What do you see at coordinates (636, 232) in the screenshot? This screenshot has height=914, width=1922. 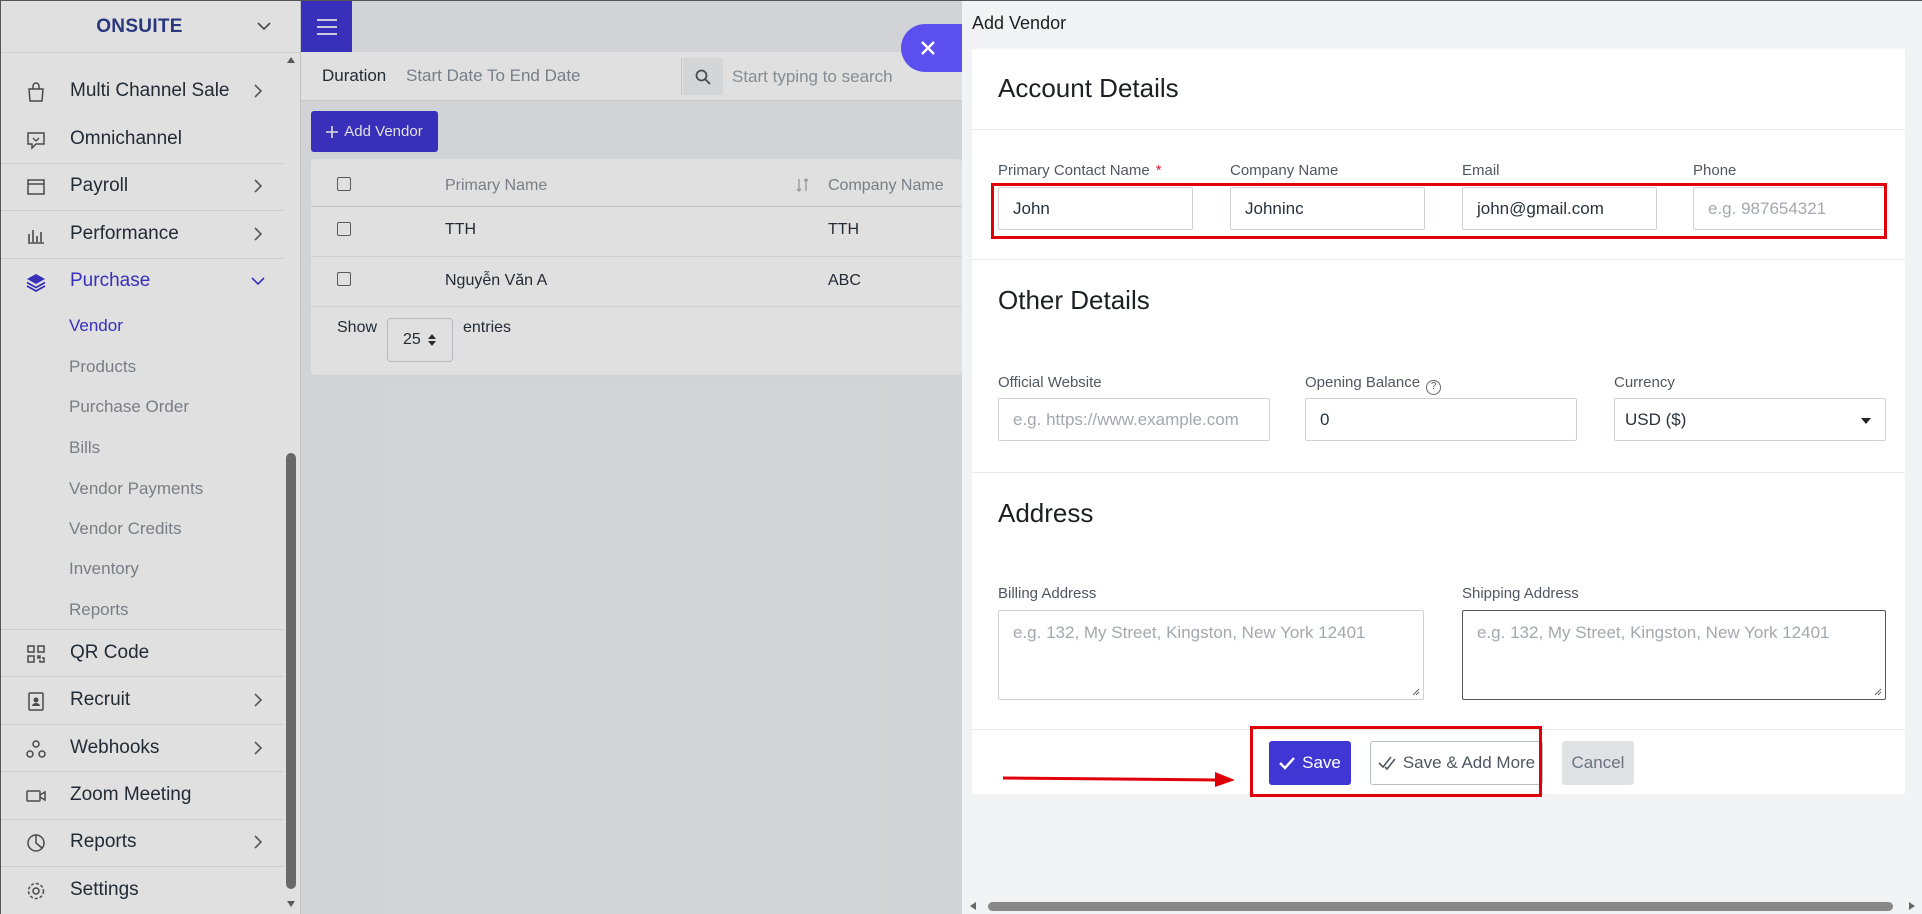 I see `table-row: TTH TTH` at bounding box center [636, 232].